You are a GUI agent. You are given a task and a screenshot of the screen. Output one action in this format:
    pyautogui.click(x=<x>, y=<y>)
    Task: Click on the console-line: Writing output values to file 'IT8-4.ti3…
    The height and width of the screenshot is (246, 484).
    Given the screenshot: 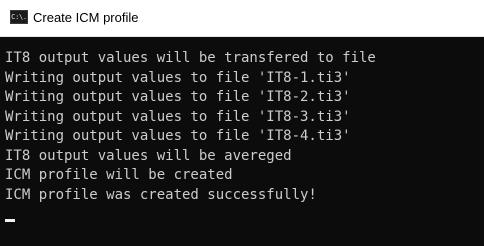 What is the action you would take?
    pyautogui.click(x=178, y=136)
    